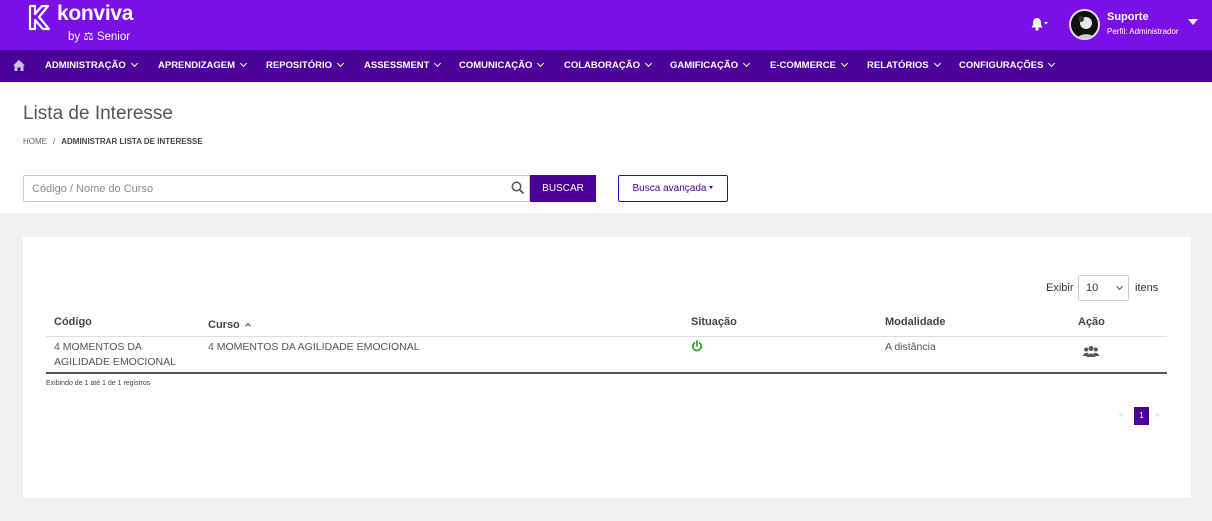 This screenshot has height=521, width=1212. I want to click on nav-item-comunicacao: COMUNICAÇÃO, so click(502, 65).